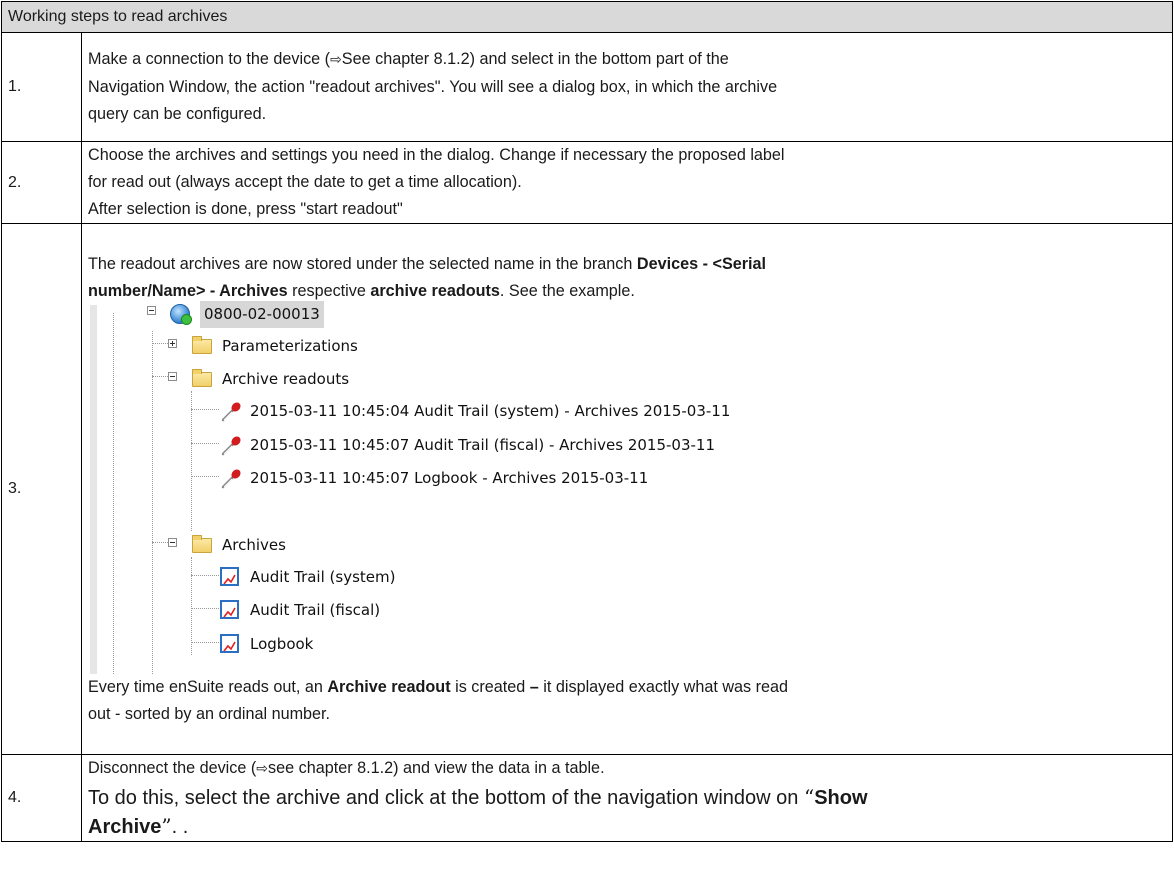  Describe the element at coordinates (315, 609) in the screenshot. I see `tree-node-label: Audit Trail (fiscal)` at that location.